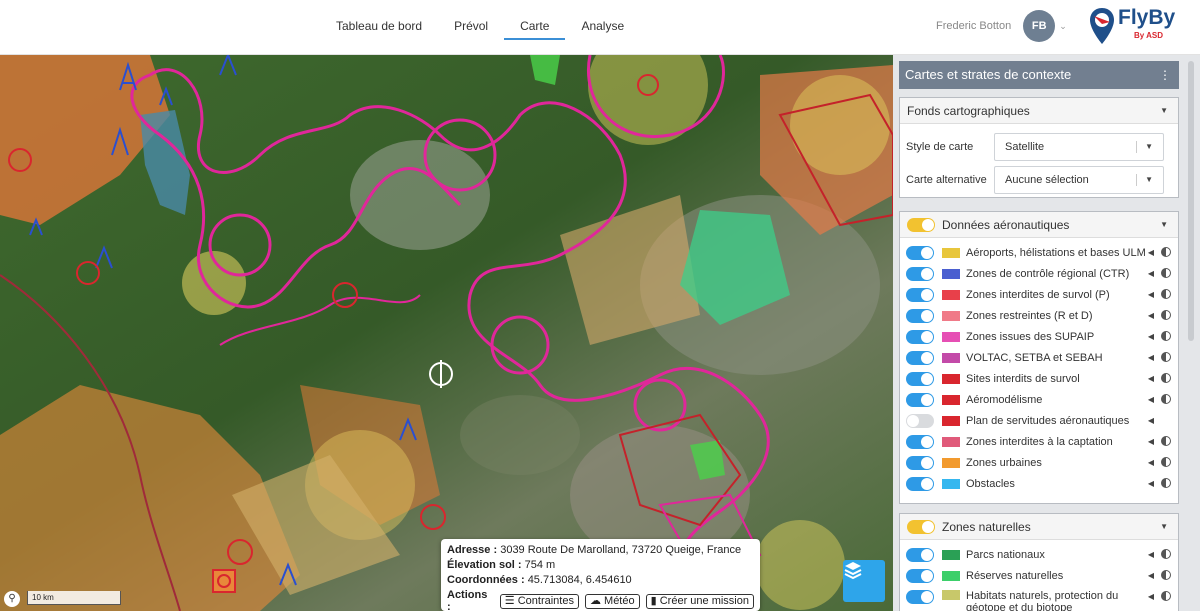 The image size is (1200, 611). What do you see at coordinates (1039, 75) in the screenshot?
I see `panel-header: Cartes et strates de contexte ⋮` at bounding box center [1039, 75].